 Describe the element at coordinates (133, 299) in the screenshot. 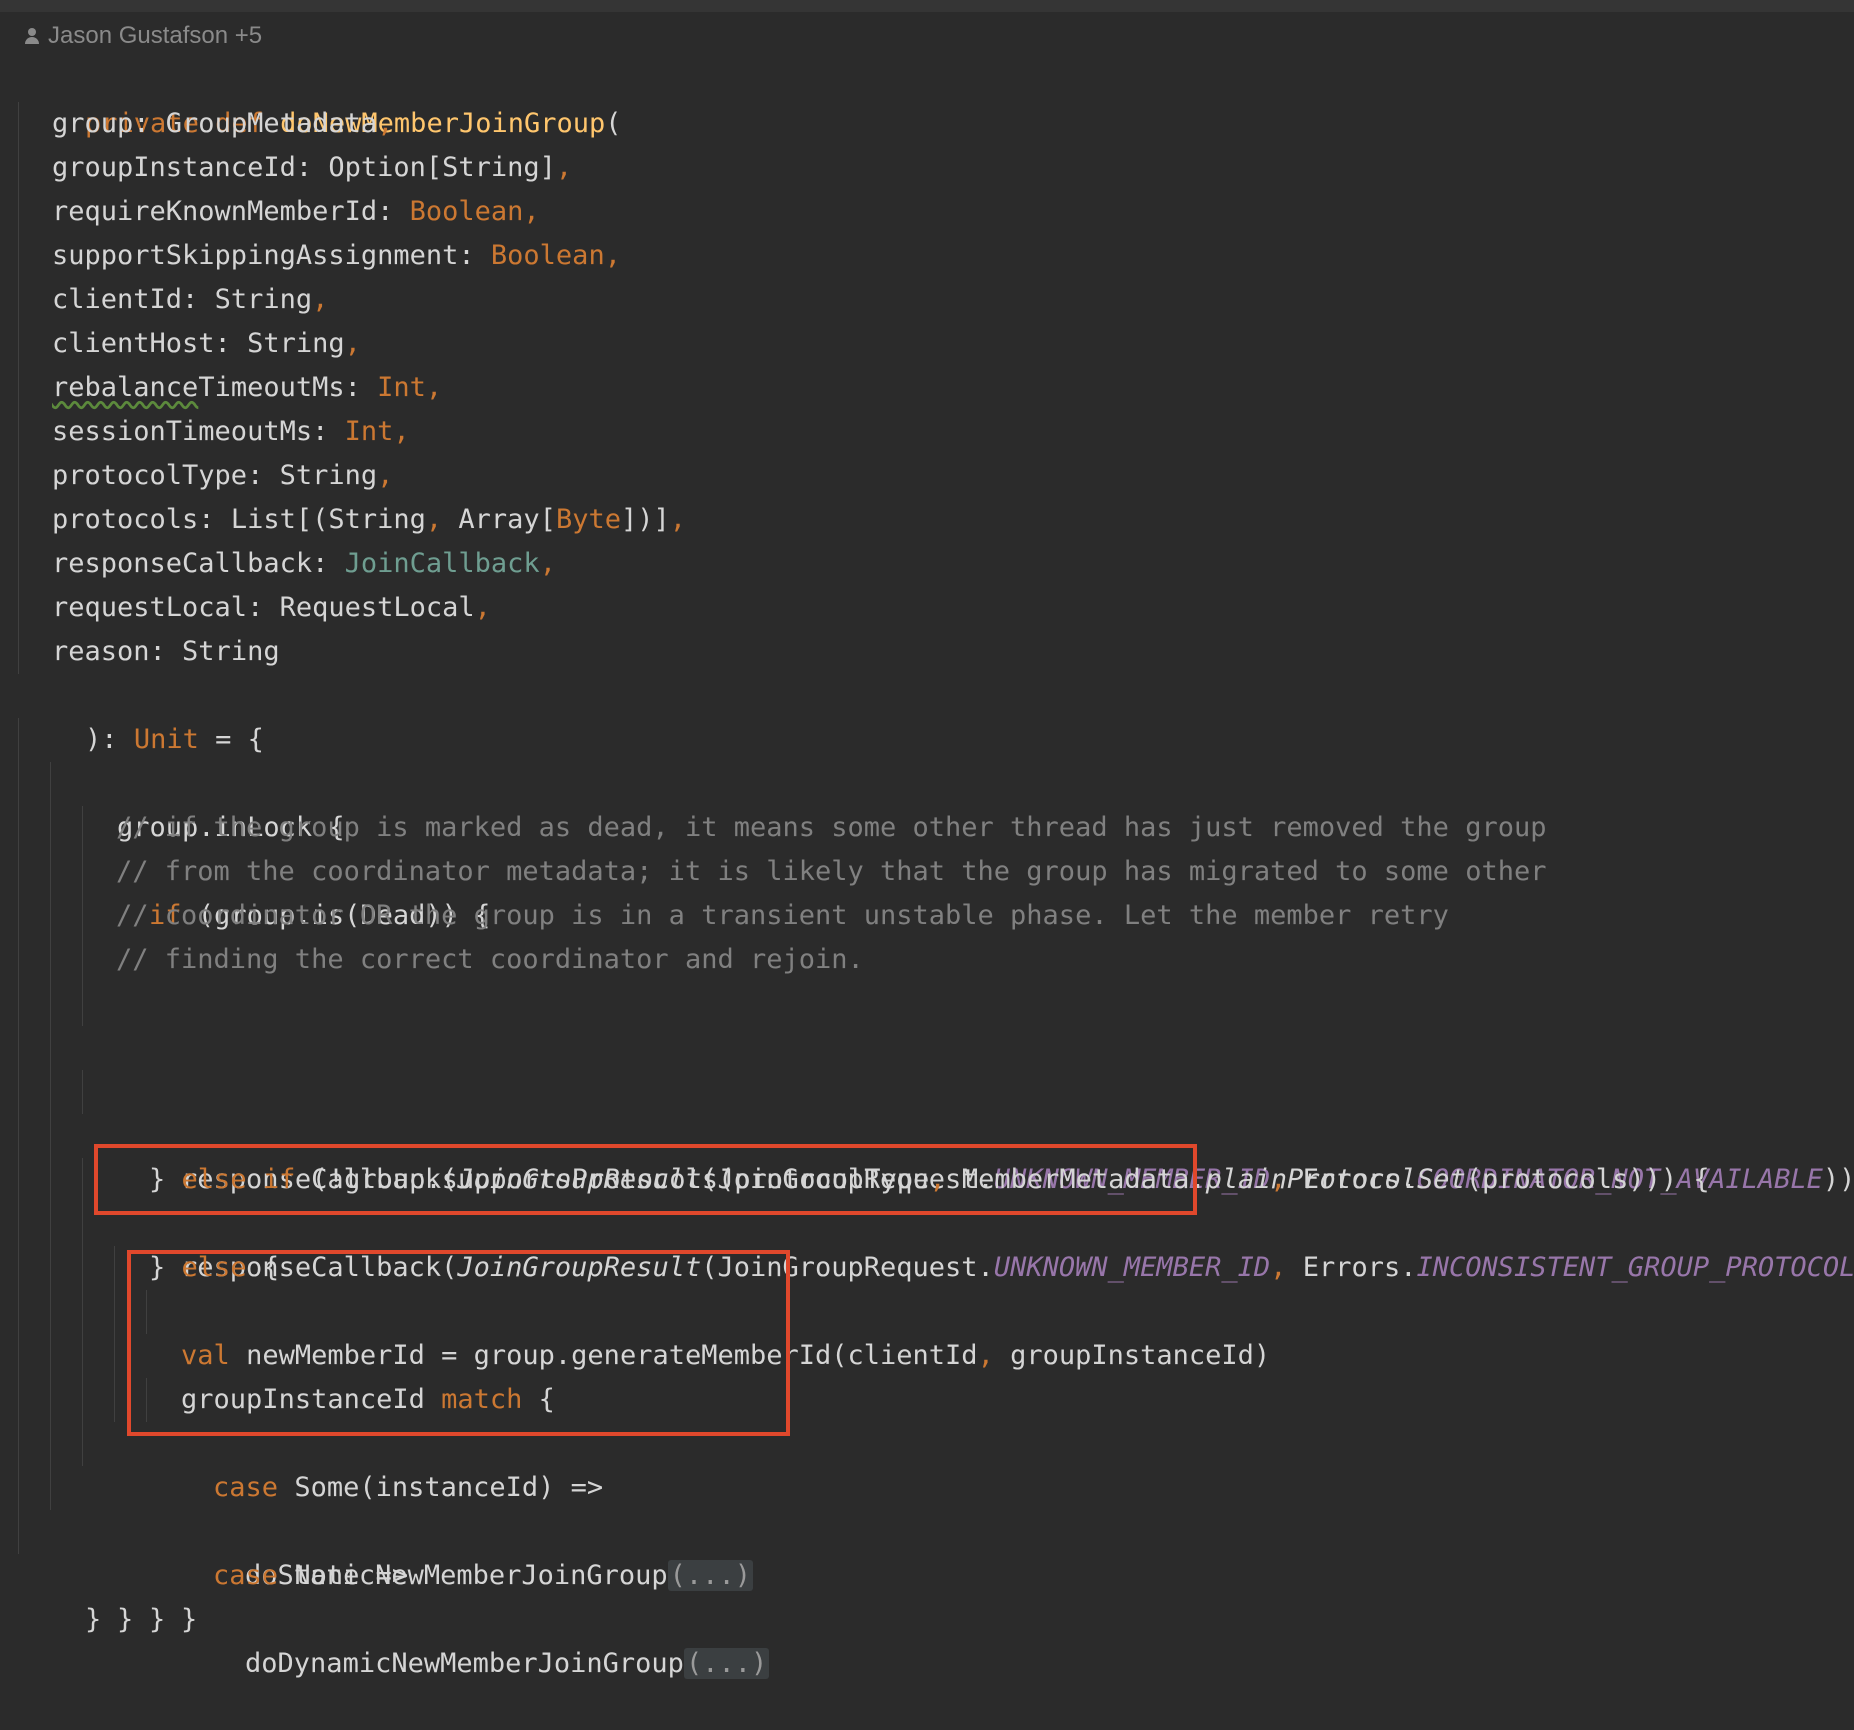

I see `param-name: clientId:` at that location.